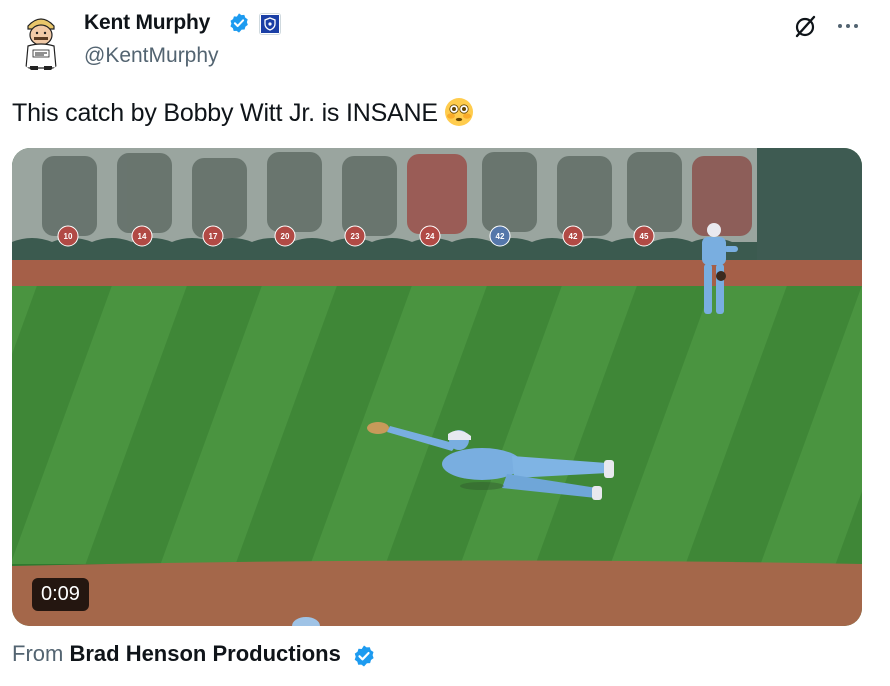  What do you see at coordinates (68, 236) in the screenshot?
I see `wall-number: 10` at bounding box center [68, 236].